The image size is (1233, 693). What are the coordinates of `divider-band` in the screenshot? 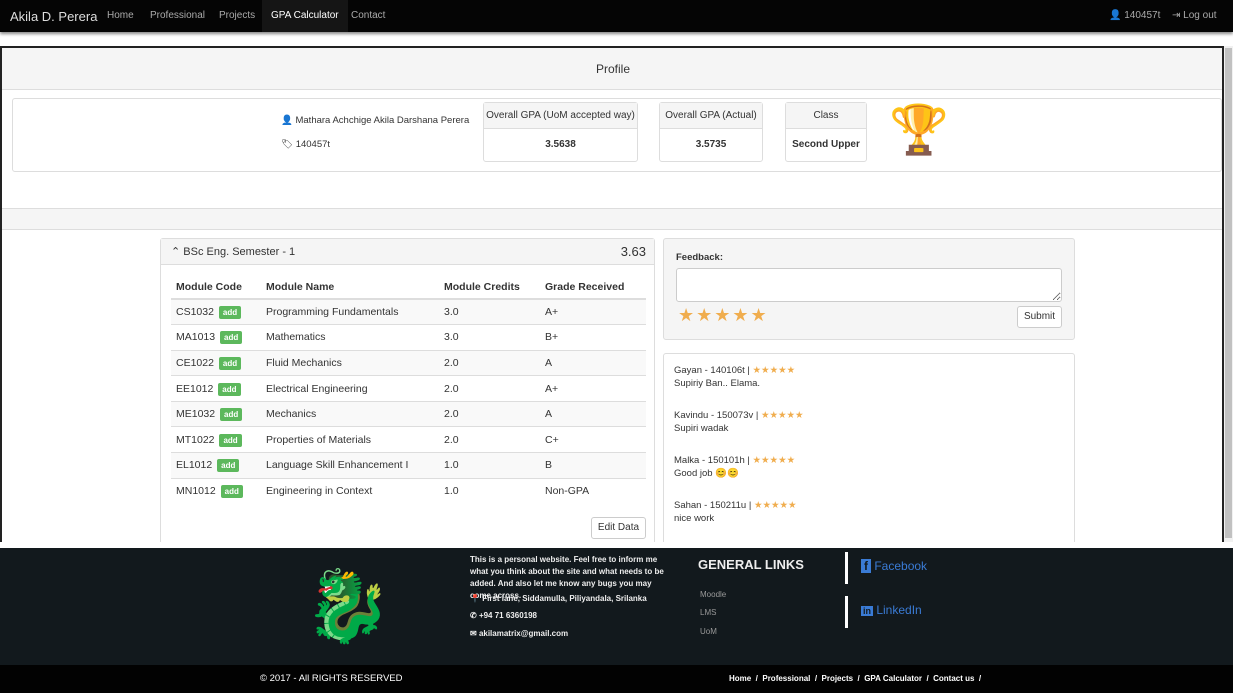 It's located at (612, 219).